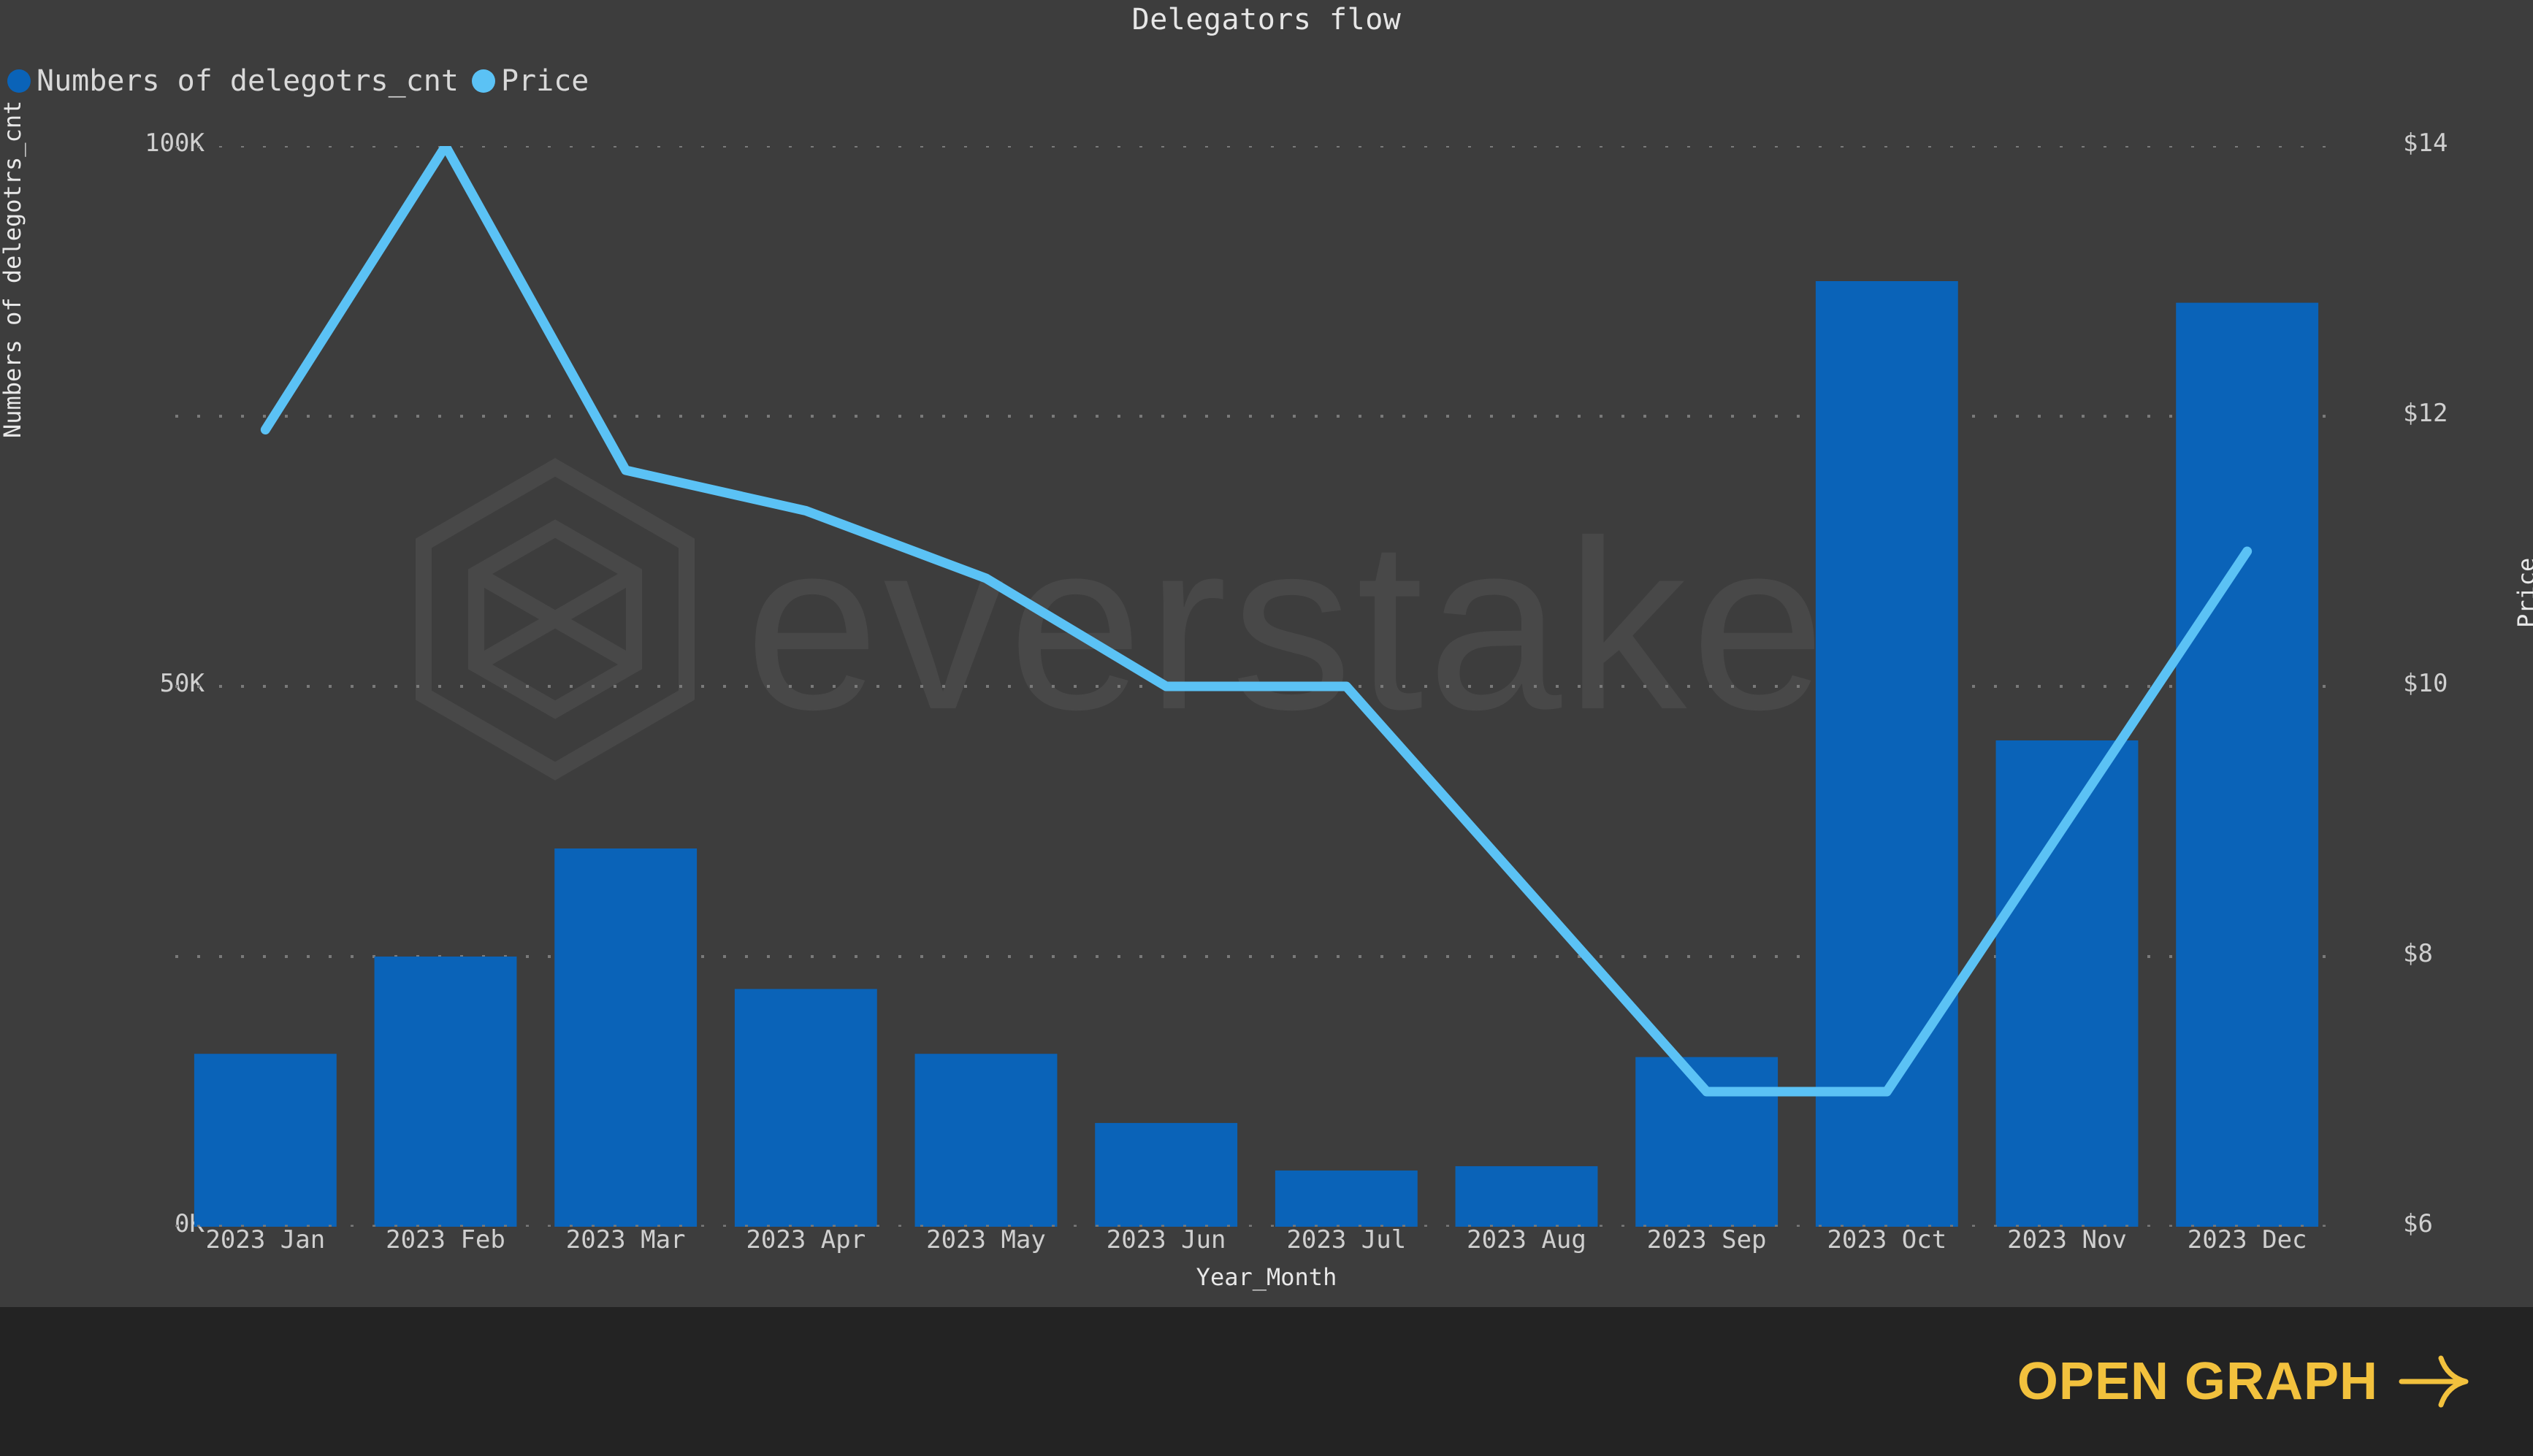 The image size is (2533, 1456). Describe the element at coordinates (625, 1239) in the screenshot. I see `x-axis-tick-label: 2023 Mar` at that location.